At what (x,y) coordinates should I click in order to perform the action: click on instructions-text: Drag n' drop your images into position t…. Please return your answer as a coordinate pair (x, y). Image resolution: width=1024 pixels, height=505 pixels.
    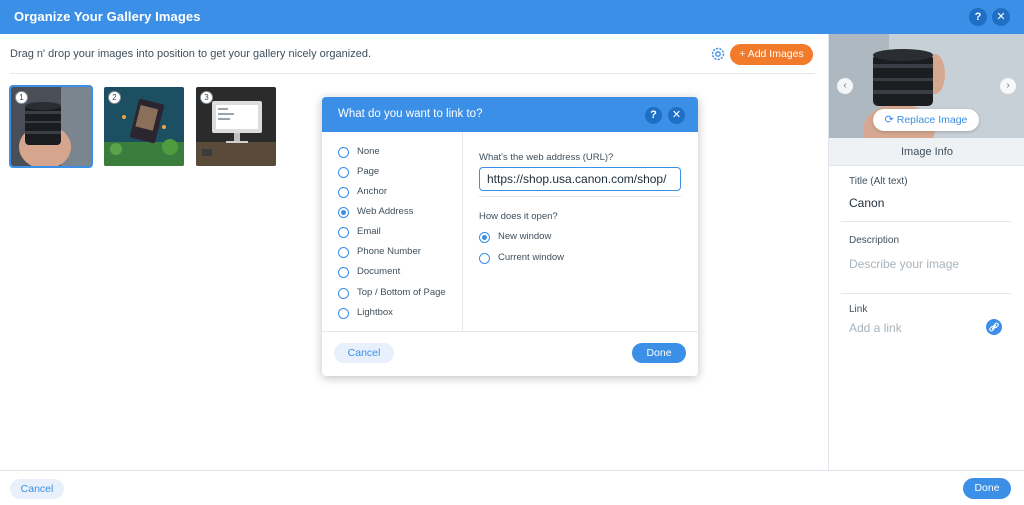
    Looking at the image, I should click on (191, 54).